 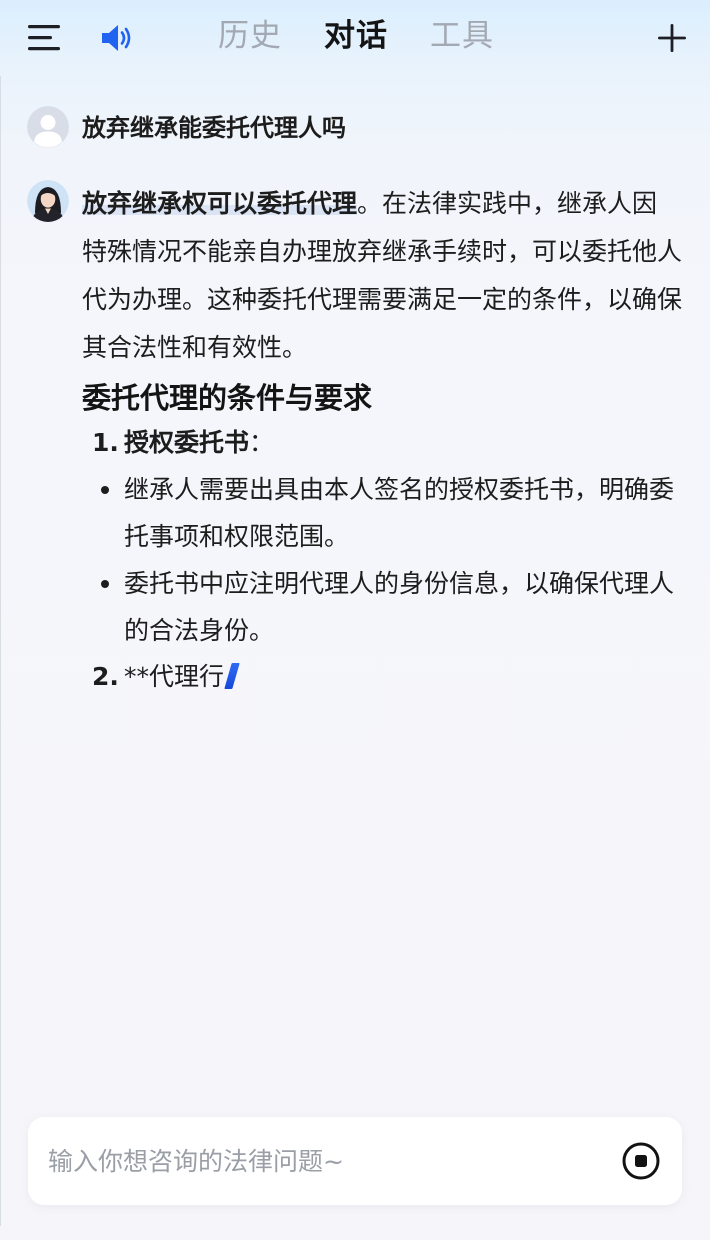 What do you see at coordinates (105, 442) in the screenshot?
I see `ordered-item-number: 1.` at bounding box center [105, 442].